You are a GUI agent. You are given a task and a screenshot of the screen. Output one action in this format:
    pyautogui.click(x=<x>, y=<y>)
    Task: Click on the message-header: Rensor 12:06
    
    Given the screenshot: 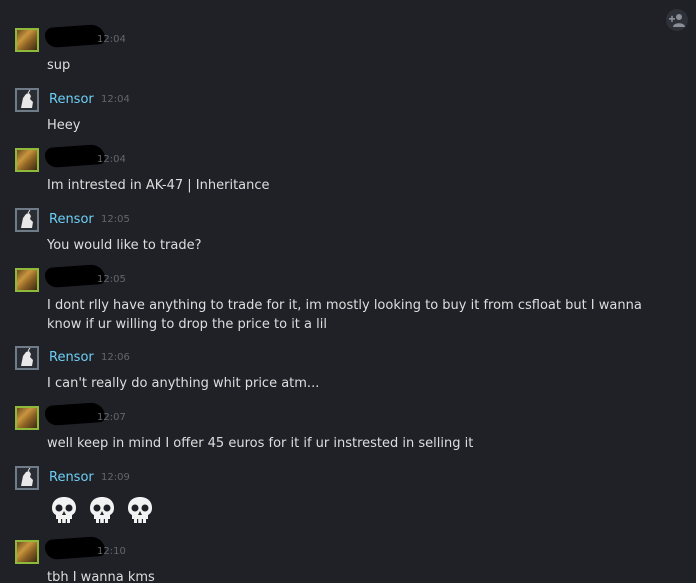 What is the action you would take?
    pyautogui.click(x=345, y=358)
    